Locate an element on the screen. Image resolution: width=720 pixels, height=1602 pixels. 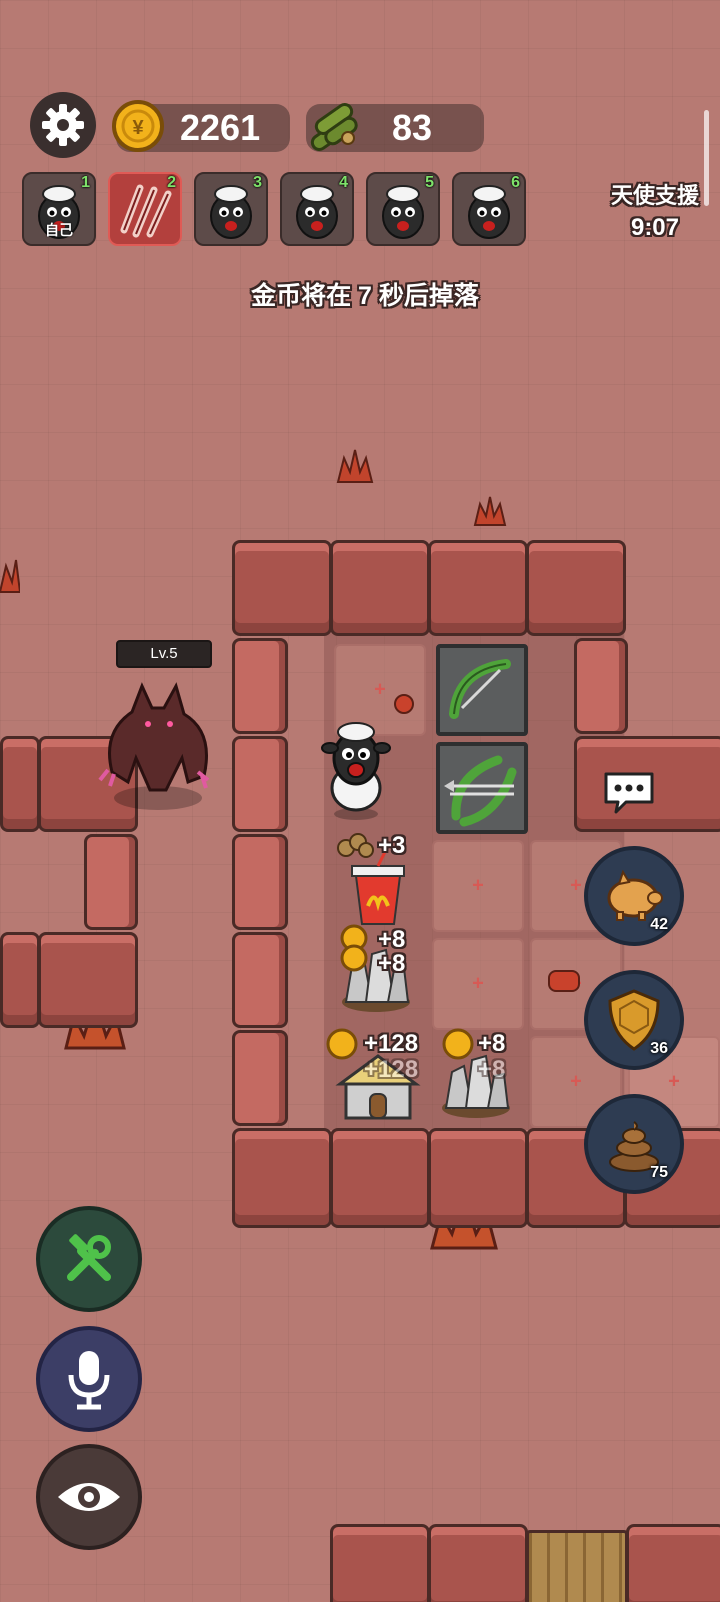
view-button is located at coordinates (89, 1497).